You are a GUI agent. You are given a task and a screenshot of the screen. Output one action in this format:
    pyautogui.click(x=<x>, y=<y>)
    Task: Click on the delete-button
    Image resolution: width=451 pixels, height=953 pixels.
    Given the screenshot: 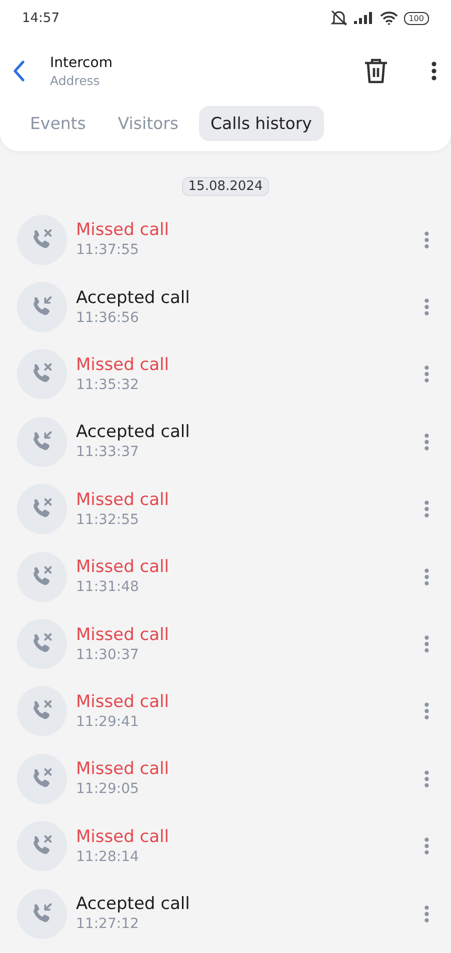 What is the action you would take?
    pyautogui.click(x=376, y=71)
    